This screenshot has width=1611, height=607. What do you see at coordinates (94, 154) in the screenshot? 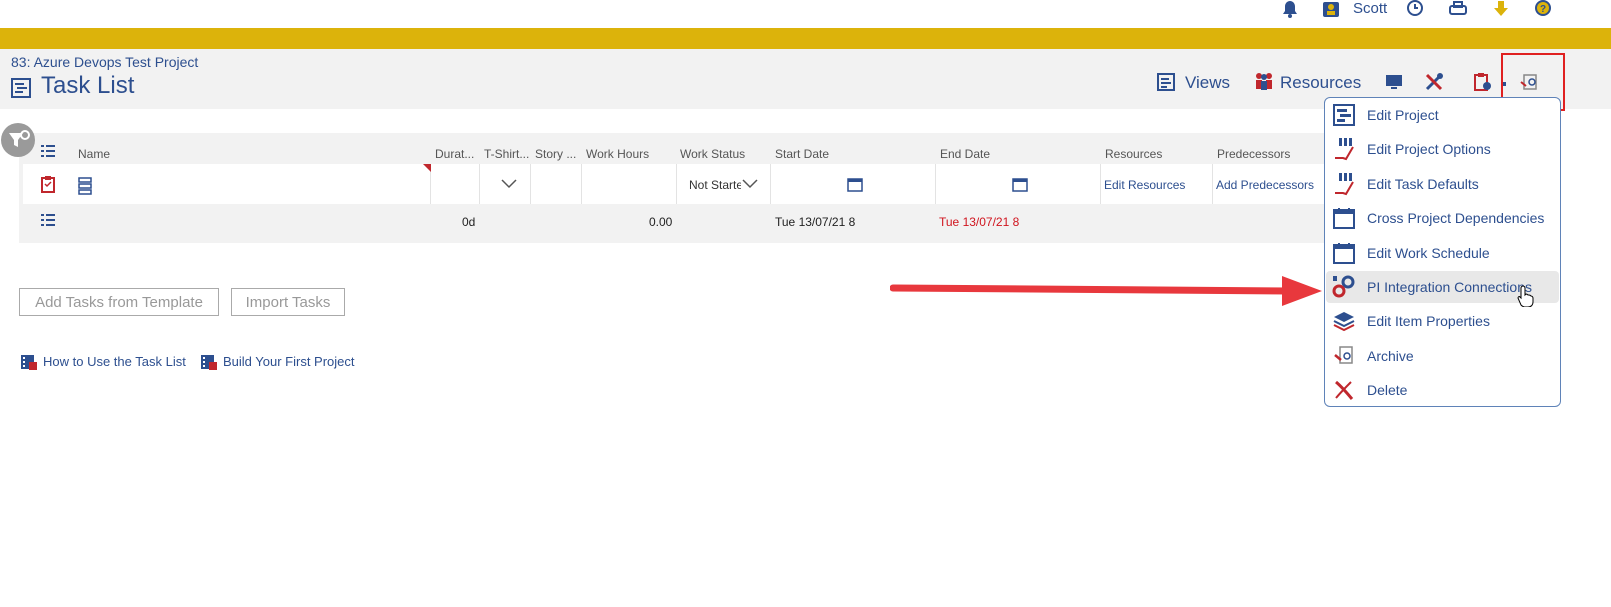
I see `column-header-name: Name` at bounding box center [94, 154].